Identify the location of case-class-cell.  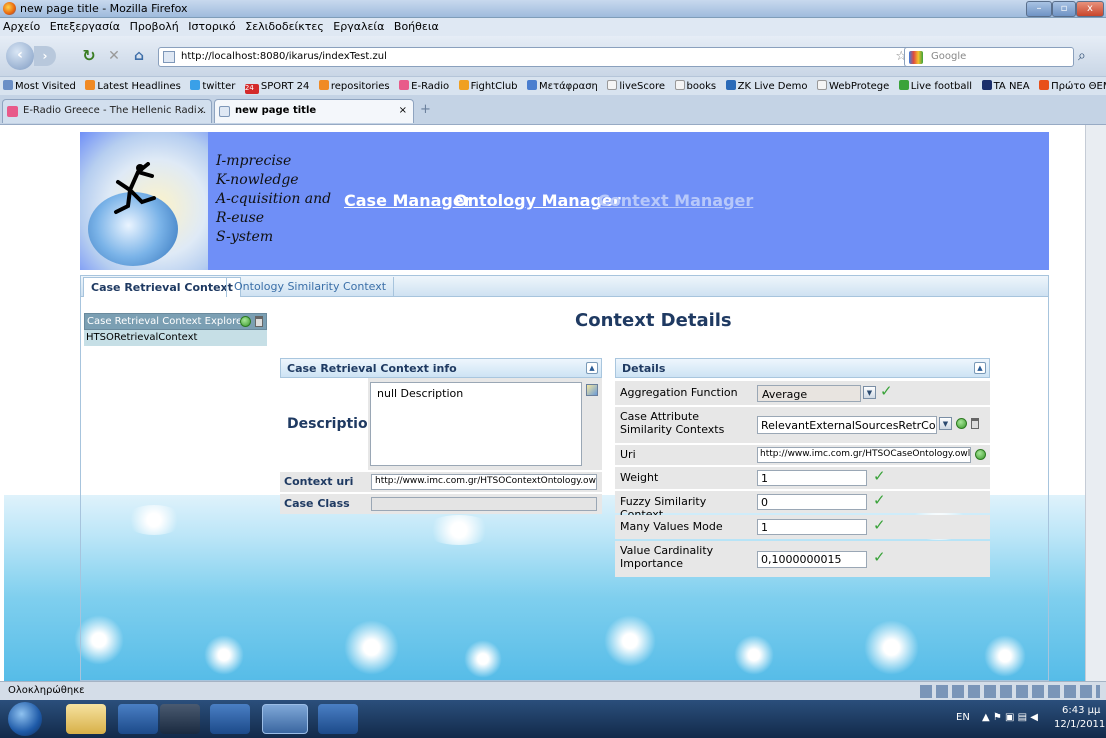
(485, 504).